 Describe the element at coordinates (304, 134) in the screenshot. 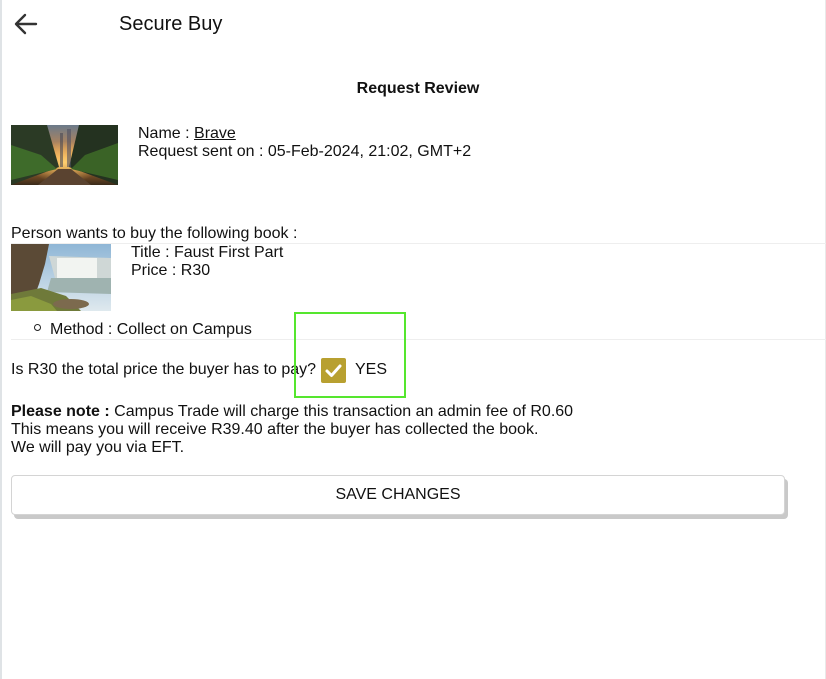

I see `requester-name-row: Name : Brave` at that location.